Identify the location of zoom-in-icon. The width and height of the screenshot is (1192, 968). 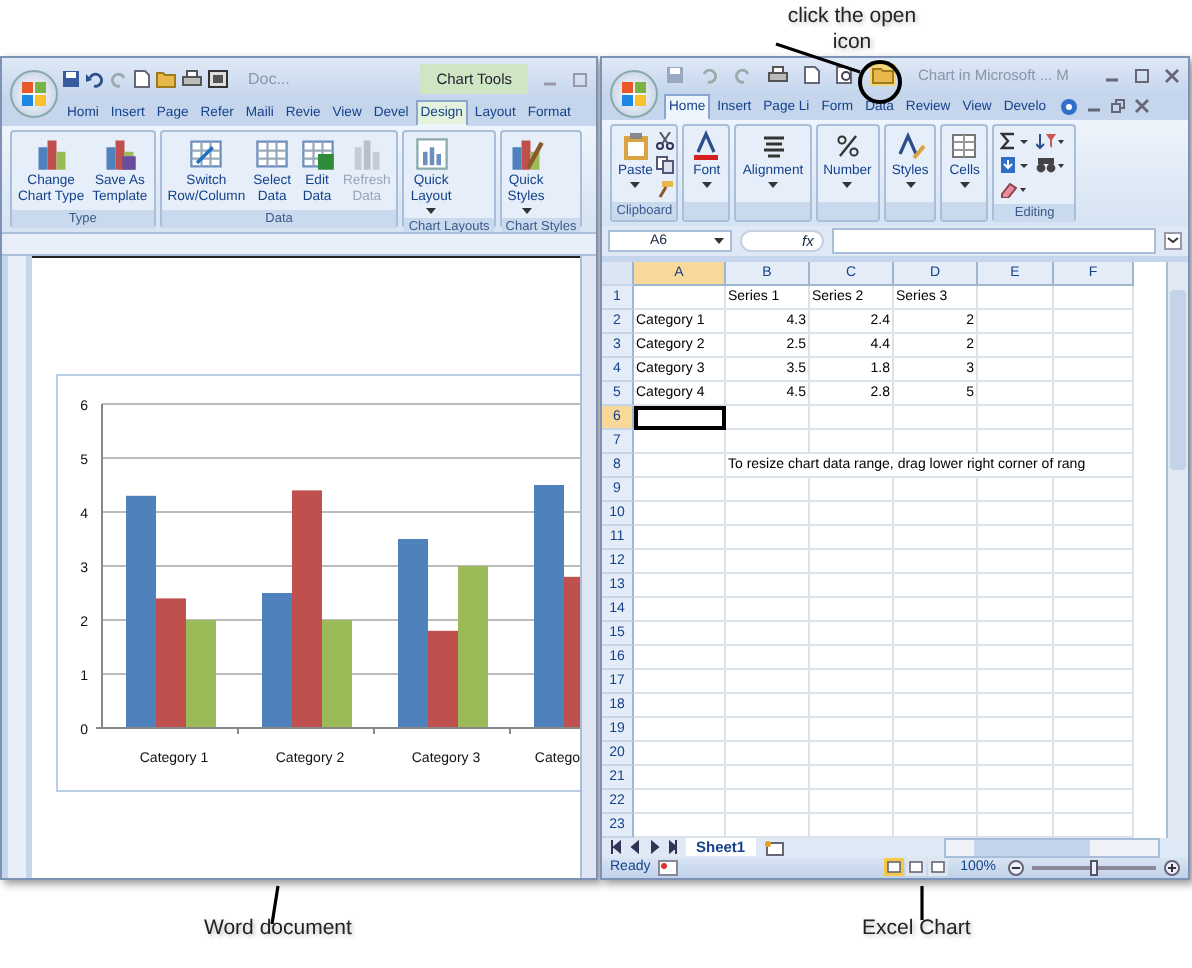
(1172, 867).